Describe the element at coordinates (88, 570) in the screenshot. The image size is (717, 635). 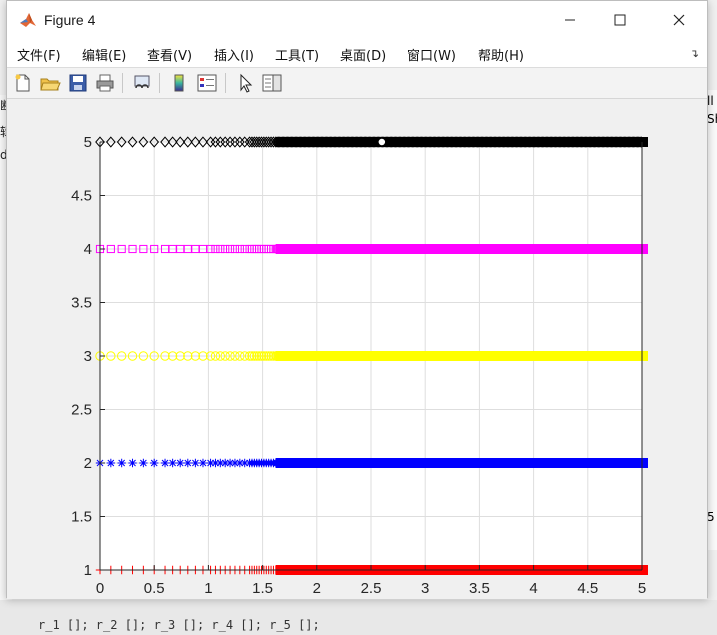
I see `y-tick-label: 1` at that location.